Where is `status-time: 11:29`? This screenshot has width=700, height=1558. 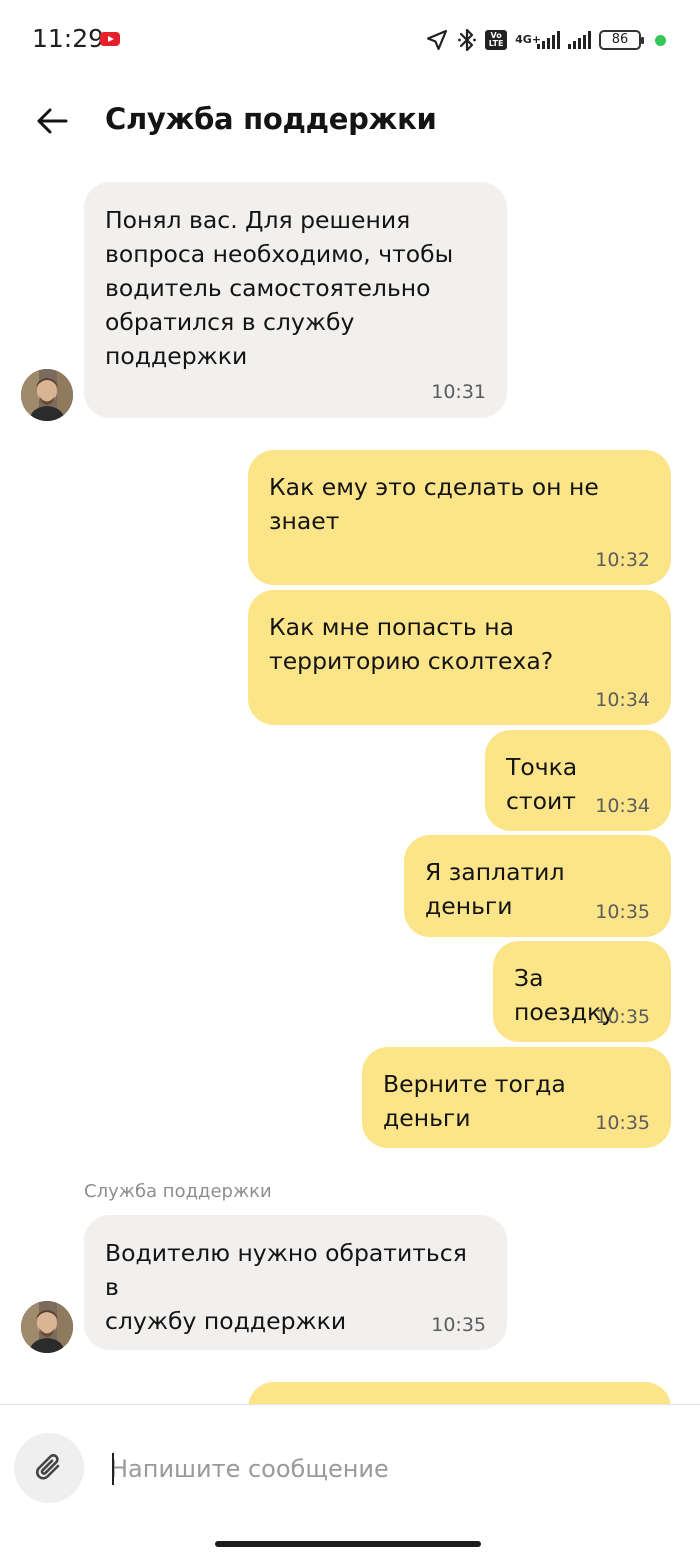 status-time: 11:29 is located at coordinates (68, 38).